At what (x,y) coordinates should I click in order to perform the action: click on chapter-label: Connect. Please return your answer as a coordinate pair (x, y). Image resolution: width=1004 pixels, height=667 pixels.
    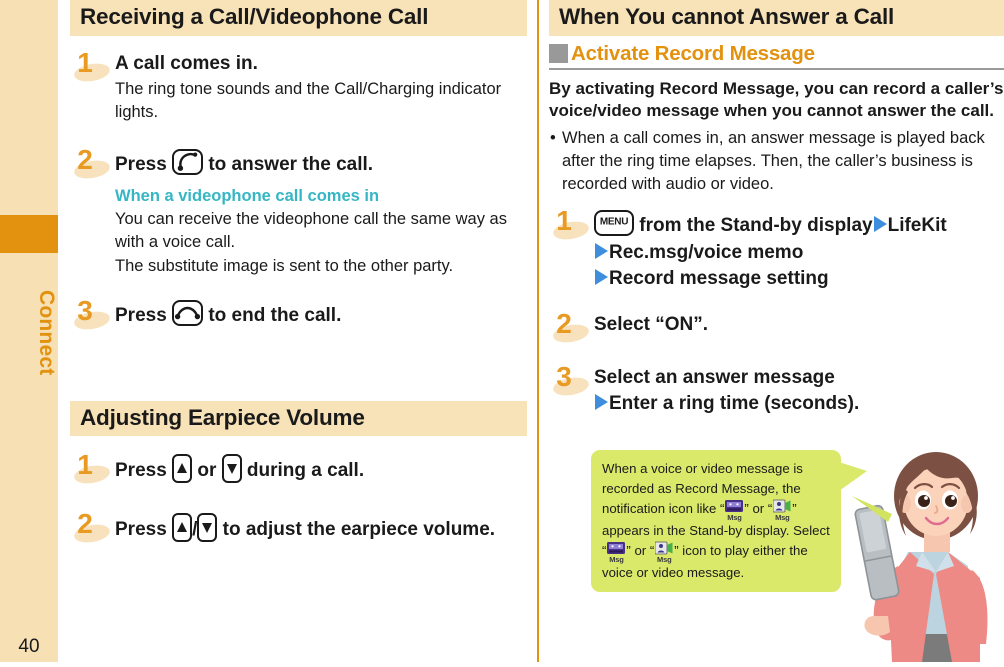
    Looking at the image, I should click on (46, 333).